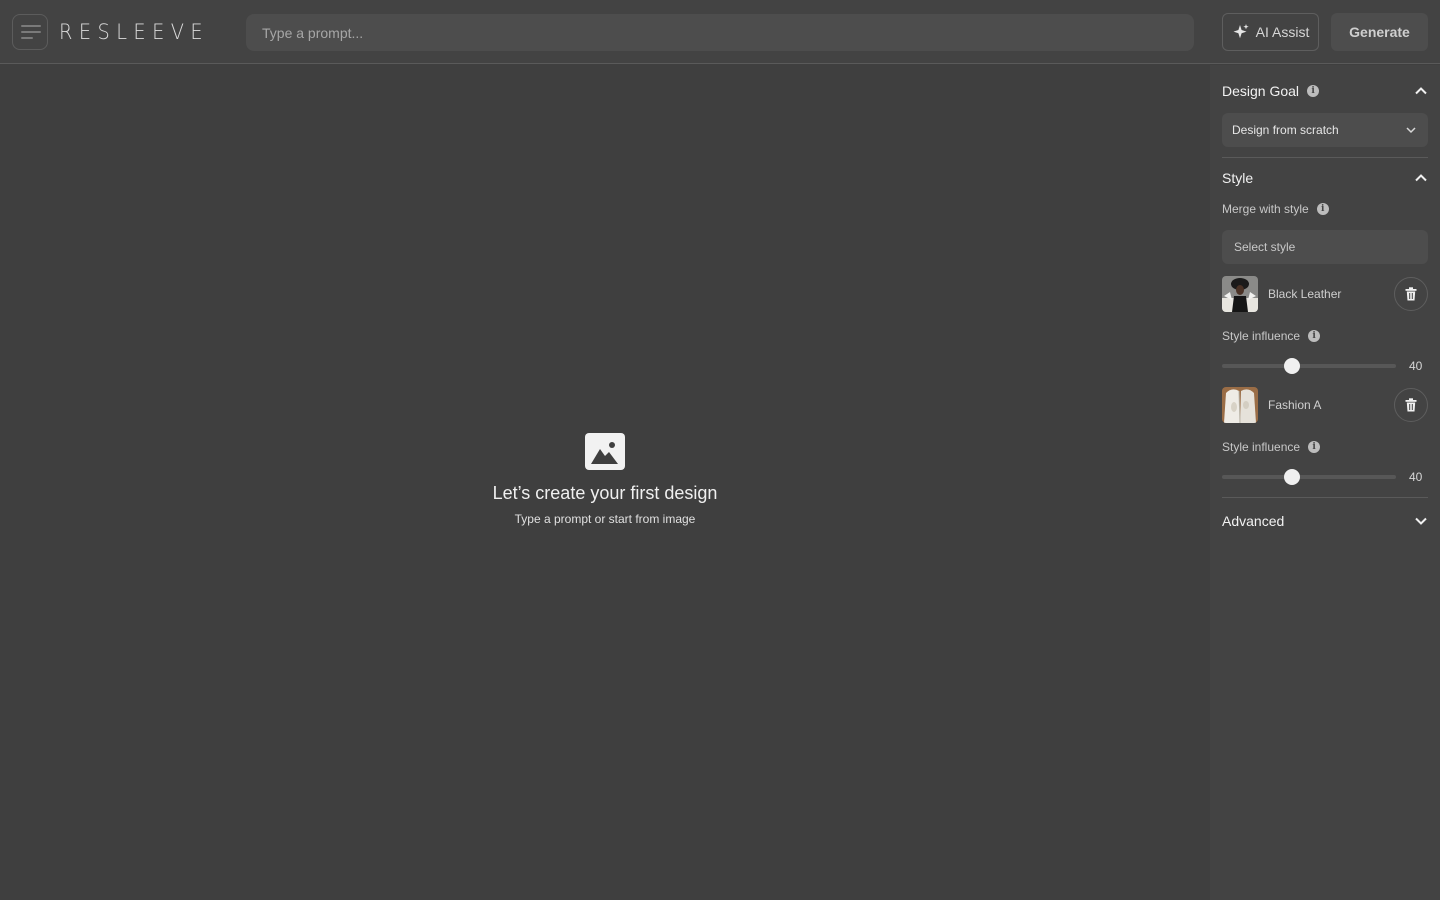 The height and width of the screenshot is (900, 1440). What do you see at coordinates (1253, 521) in the screenshot?
I see `advanced-title: Advanced` at bounding box center [1253, 521].